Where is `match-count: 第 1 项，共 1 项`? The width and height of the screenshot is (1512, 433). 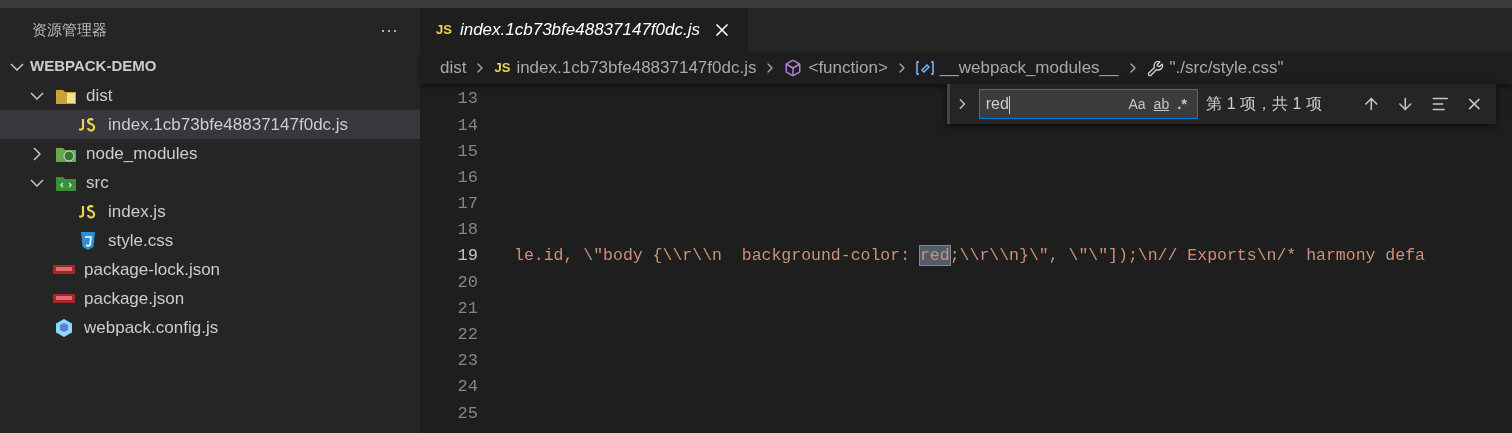
match-count: 第 1 项，共 1 项 is located at coordinates (1264, 104).